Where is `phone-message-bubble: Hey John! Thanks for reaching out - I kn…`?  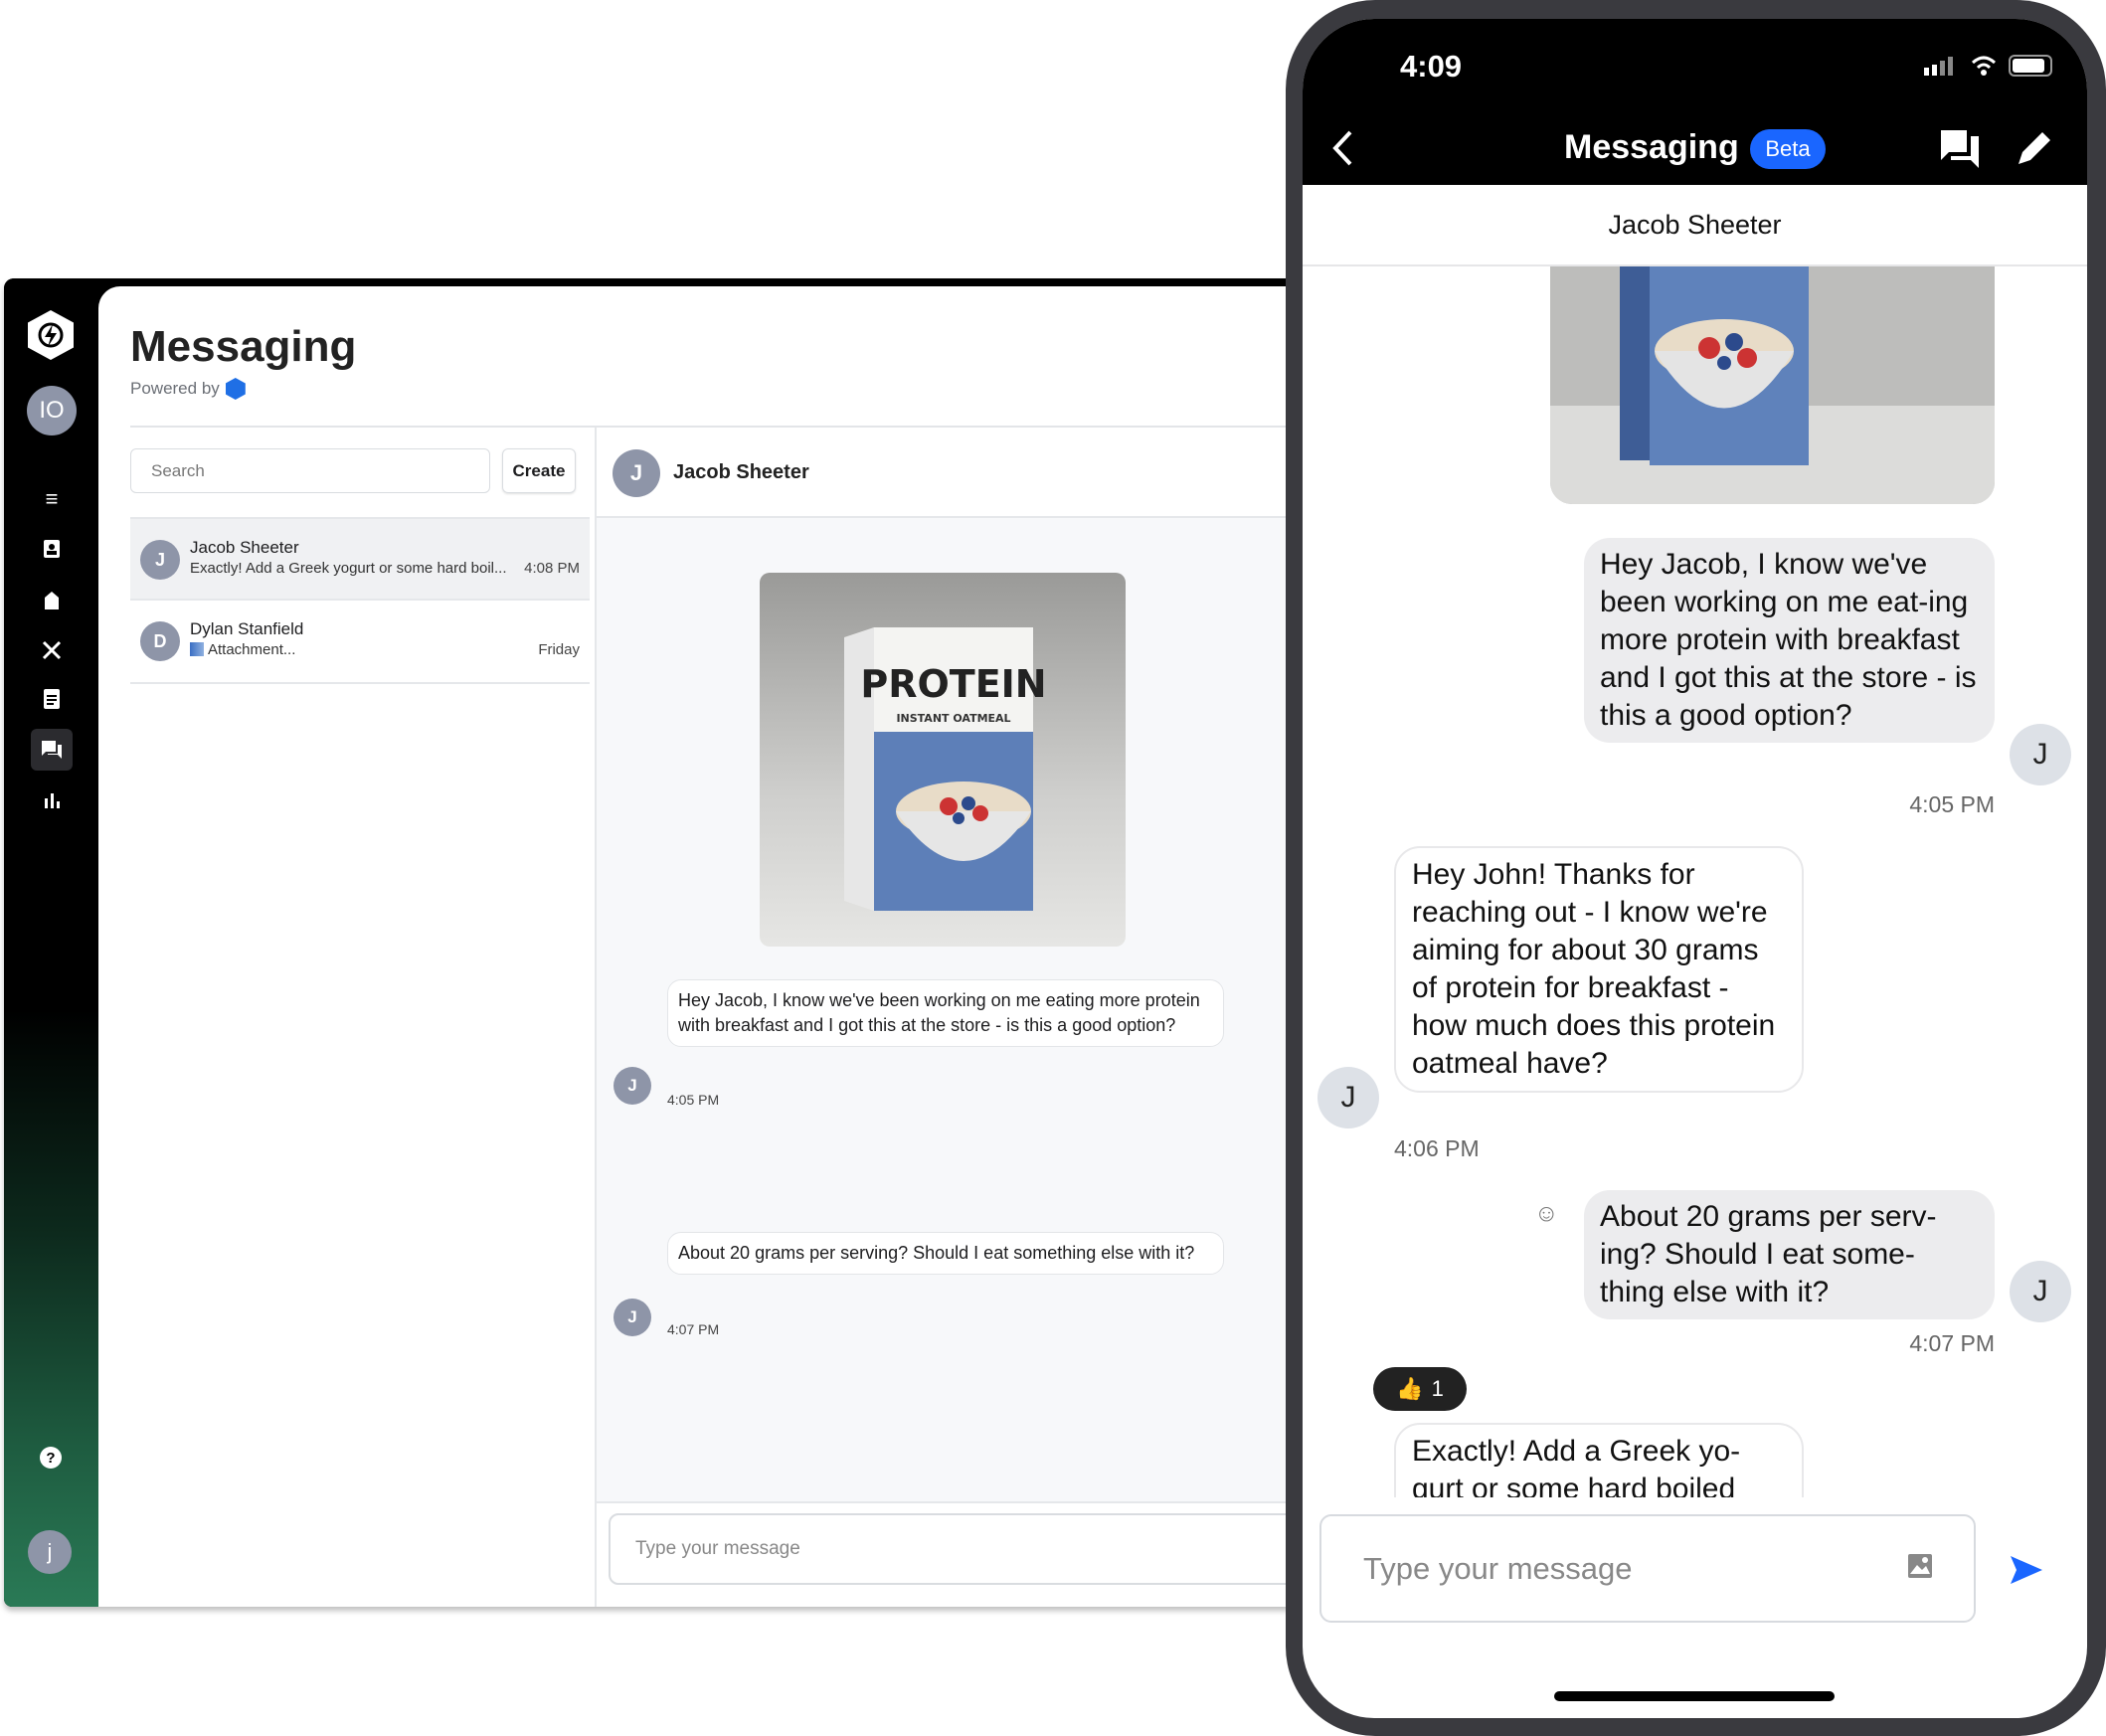 phone-message-bubble: Hey John! Thanks for reaching out - I kn… is located at coordinates (1599, 969).